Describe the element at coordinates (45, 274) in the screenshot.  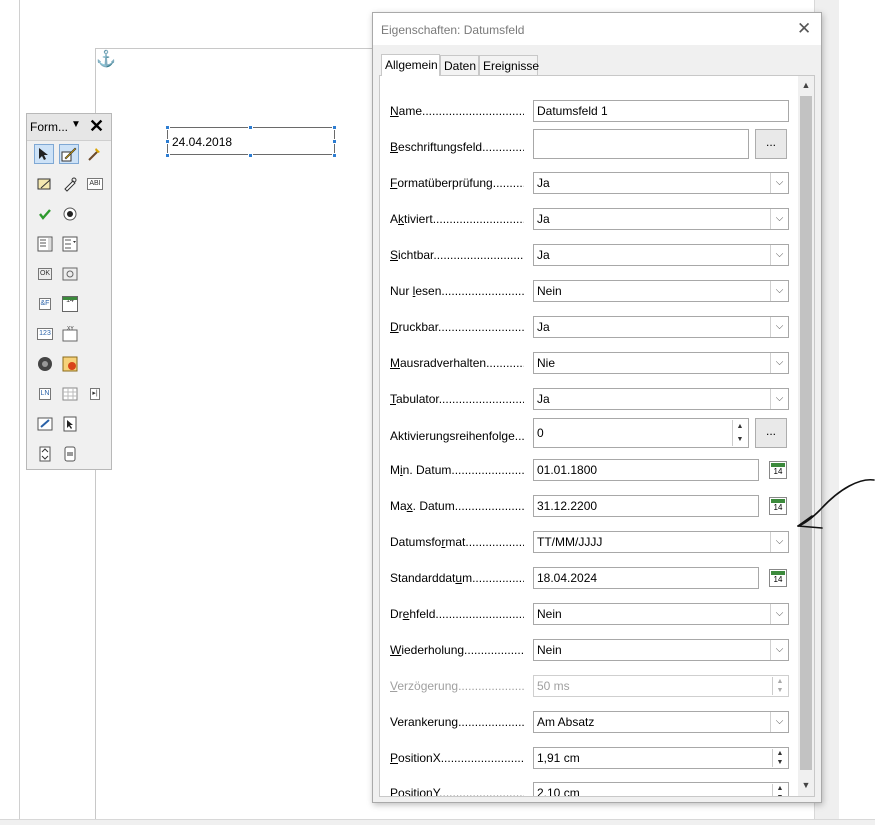
I see `push-button-icon: OK` at that location.